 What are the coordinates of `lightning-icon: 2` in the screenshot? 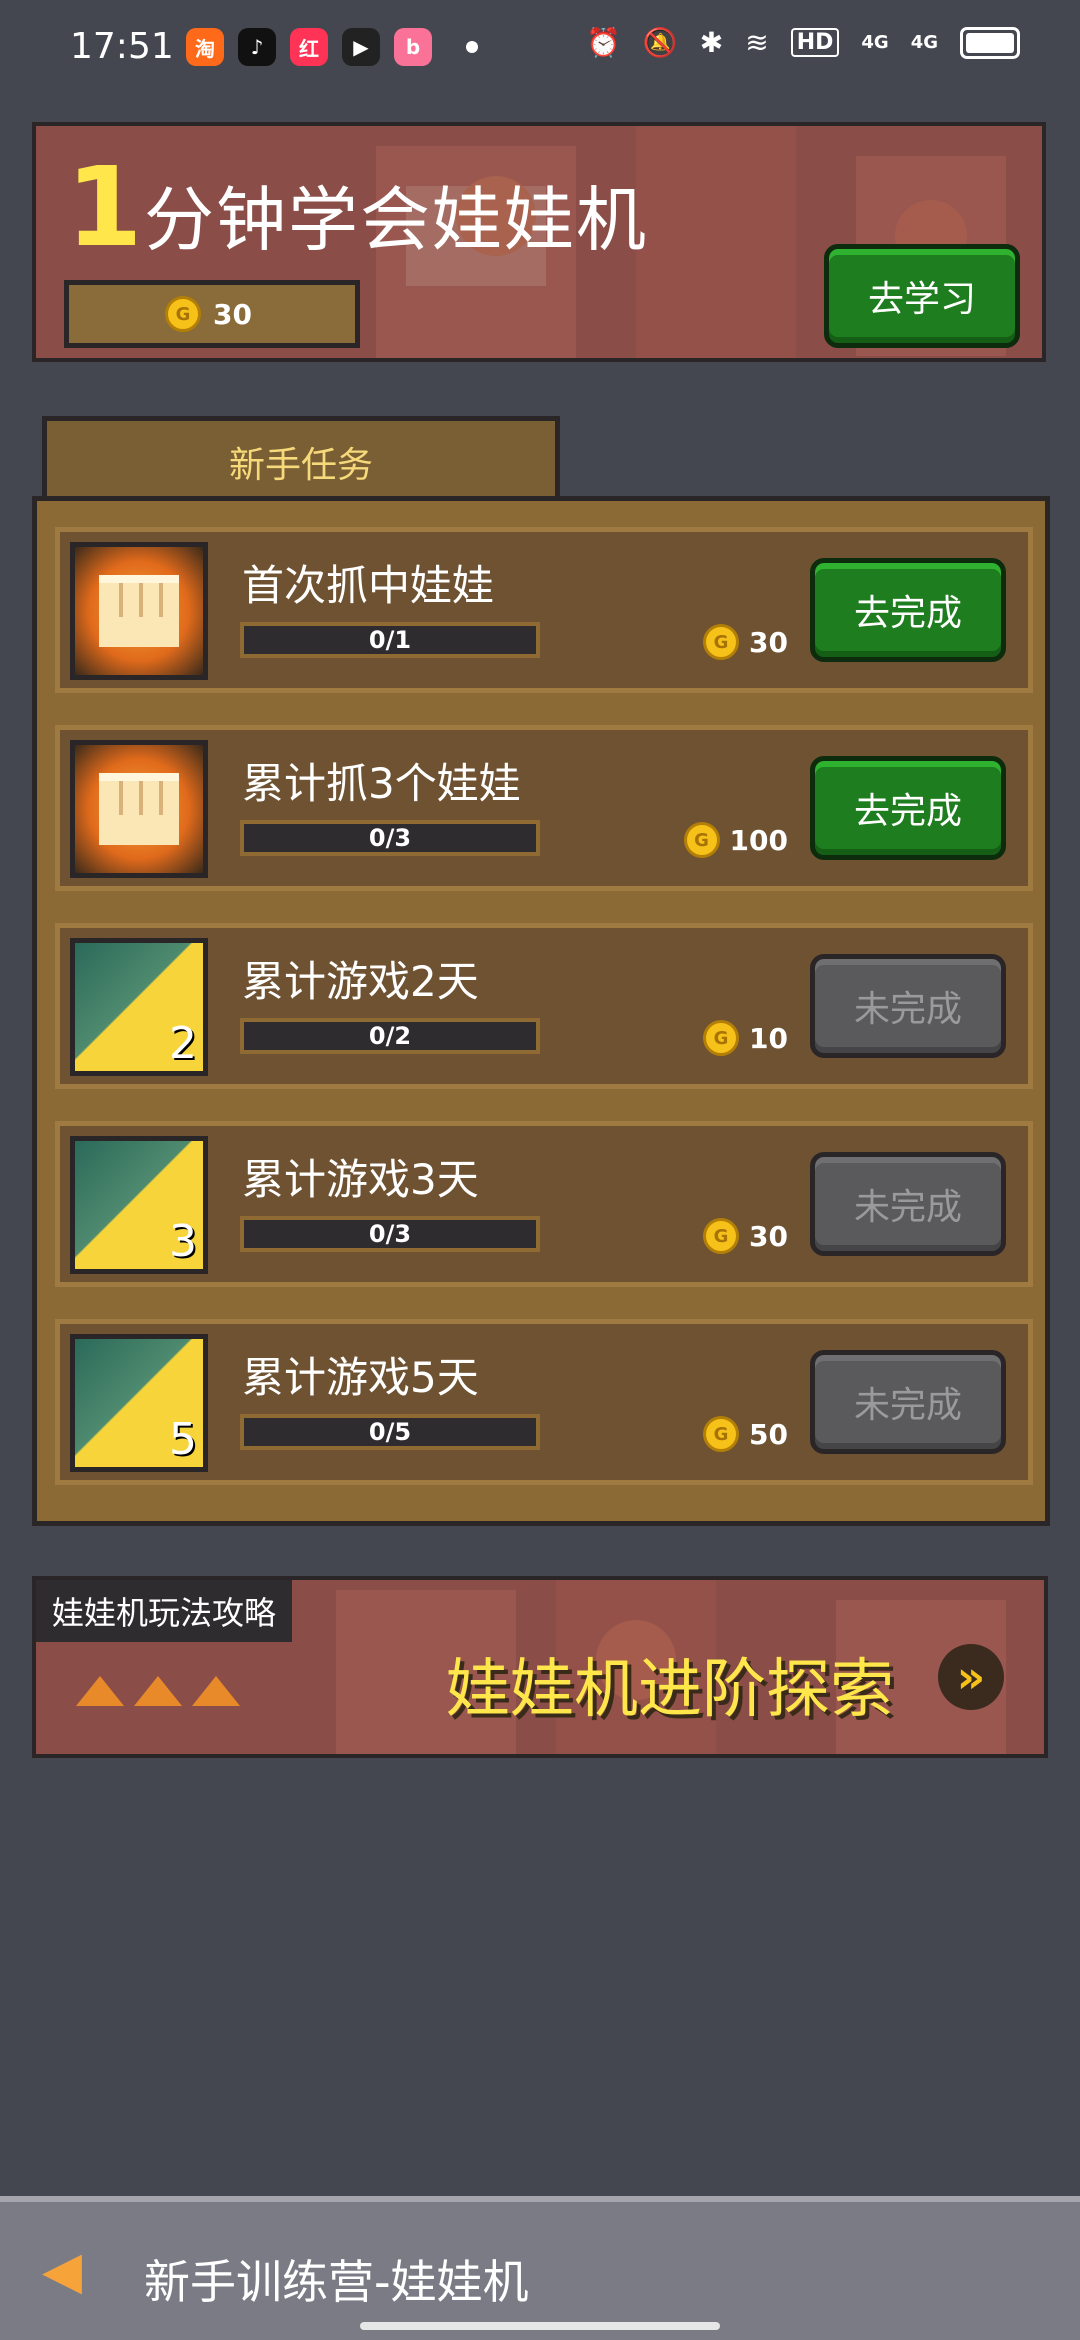 It's located at (139, 1007).